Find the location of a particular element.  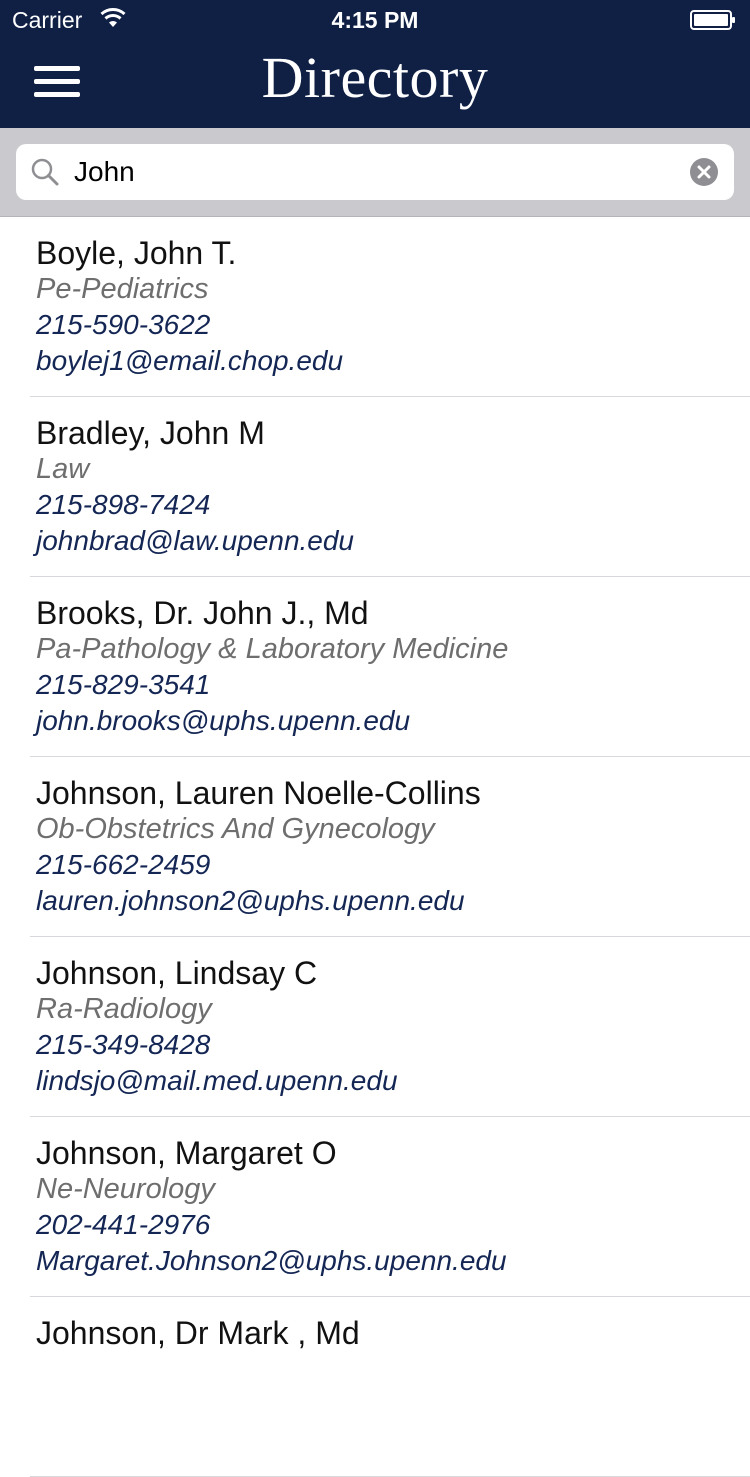

contact-name: Bradley, John M is located at coordinates (150, 433).